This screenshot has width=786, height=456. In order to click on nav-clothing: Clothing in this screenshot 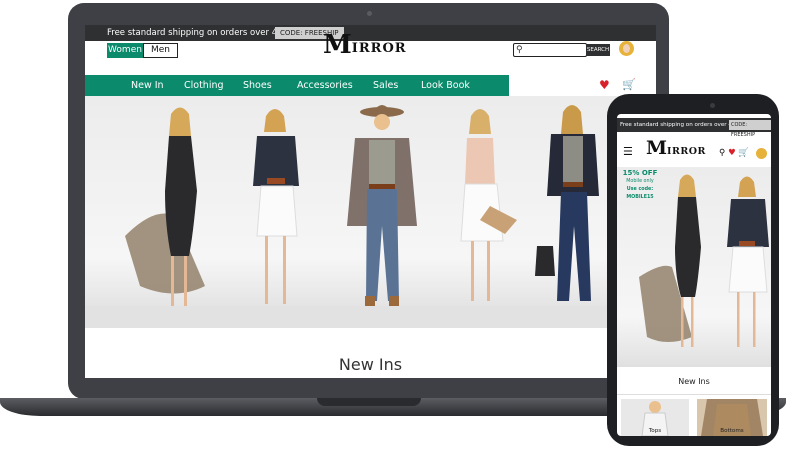, I will do `click(204, 85)`.